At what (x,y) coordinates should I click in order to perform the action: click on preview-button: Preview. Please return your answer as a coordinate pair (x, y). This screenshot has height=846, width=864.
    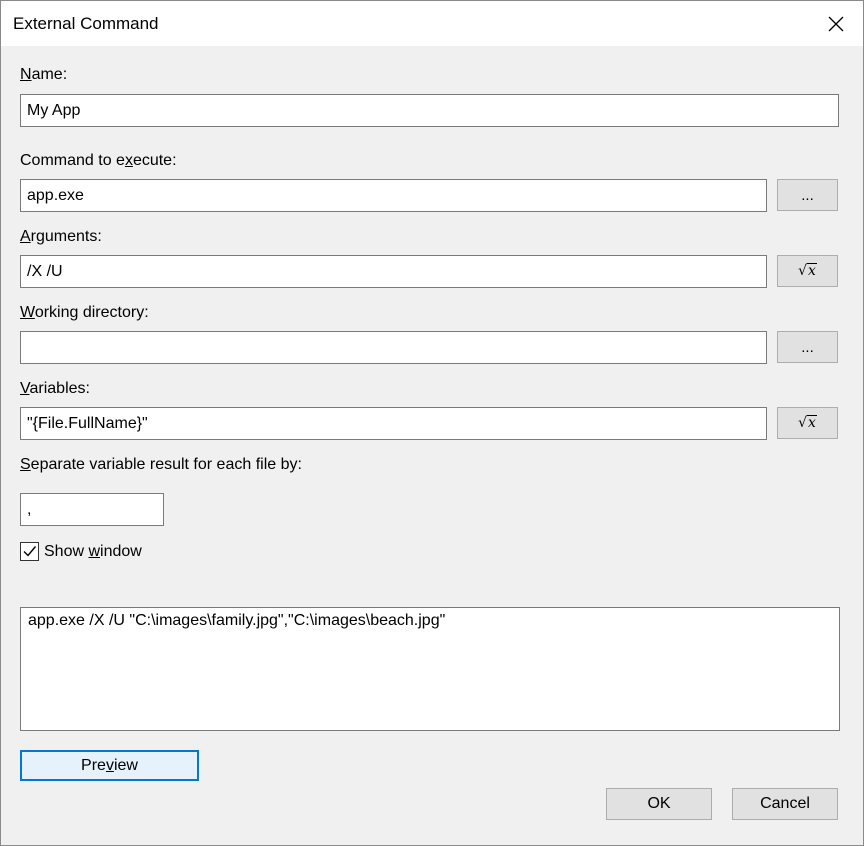
    Looking at the image, I should click on (109, 765).